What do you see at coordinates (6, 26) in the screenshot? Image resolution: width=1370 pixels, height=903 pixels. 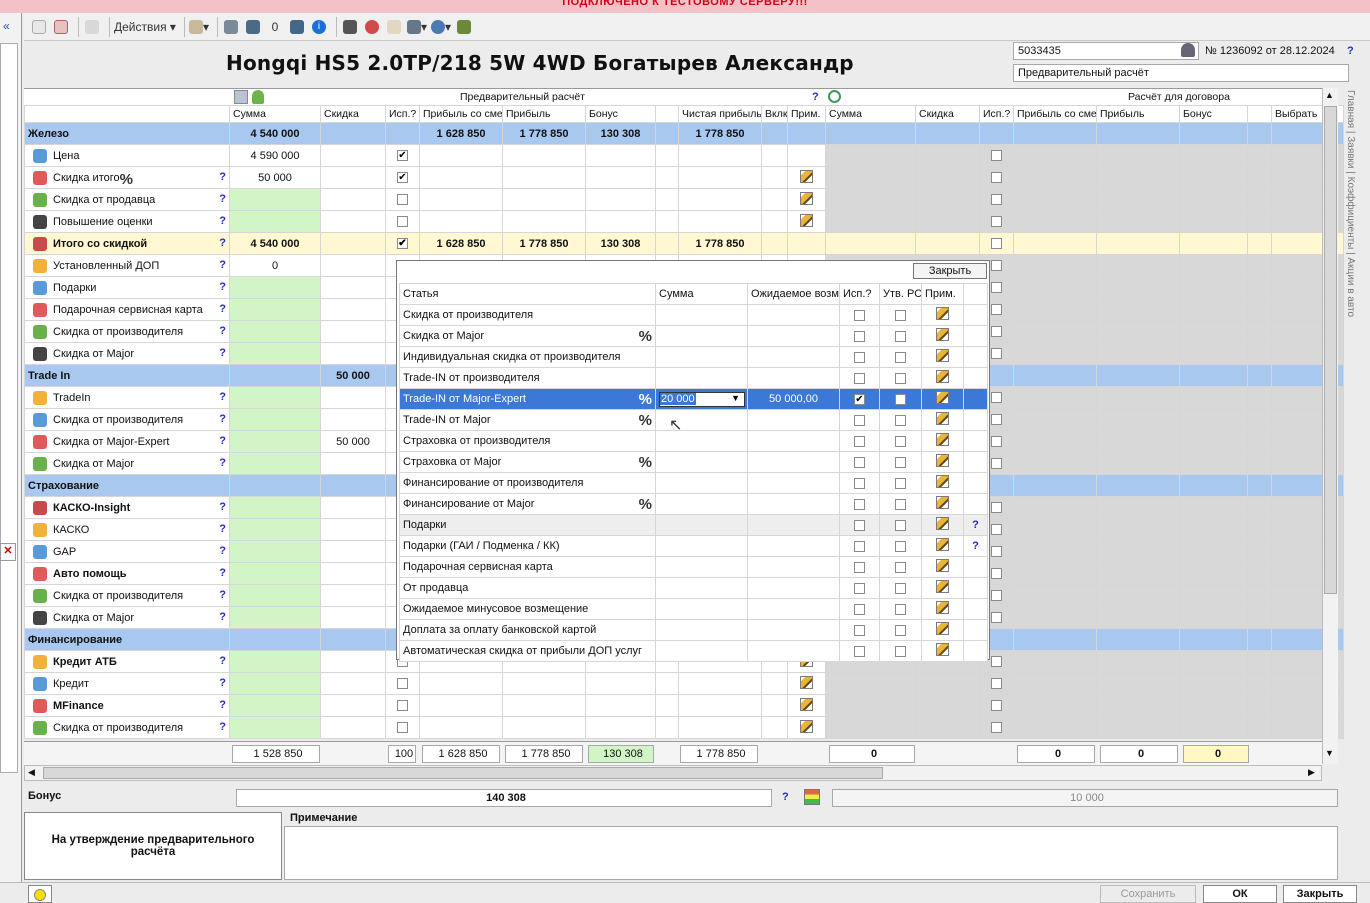 I see `collapse-left-icon: «` at bounding box center [6, 26].